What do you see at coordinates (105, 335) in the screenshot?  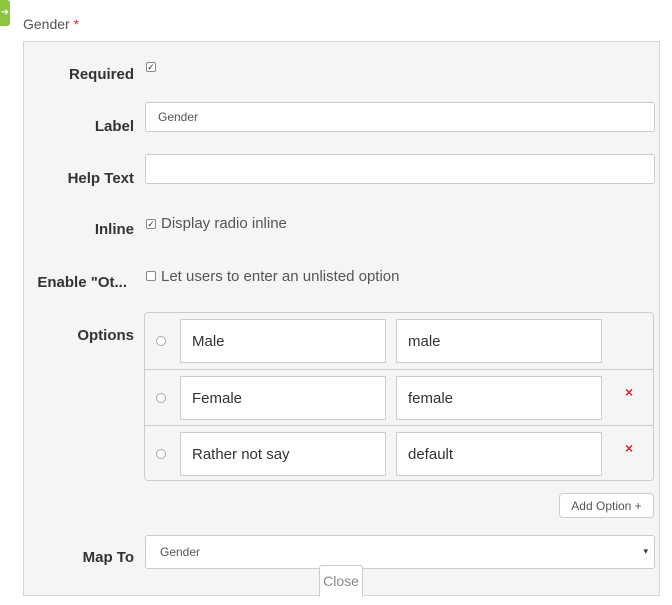 I see `options-label: Options` at bounding box center [105, 335].